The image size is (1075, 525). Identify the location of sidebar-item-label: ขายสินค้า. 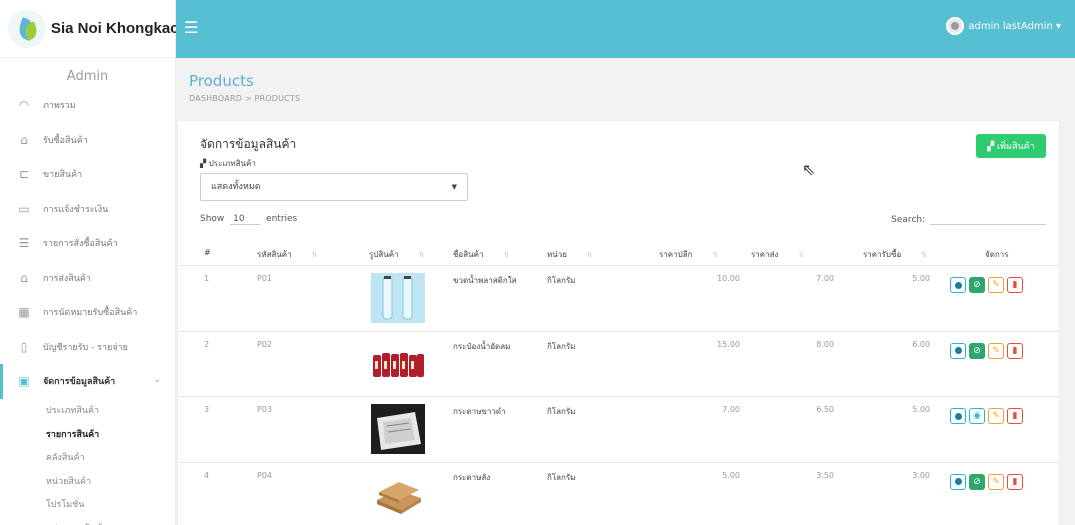
(63, 175).